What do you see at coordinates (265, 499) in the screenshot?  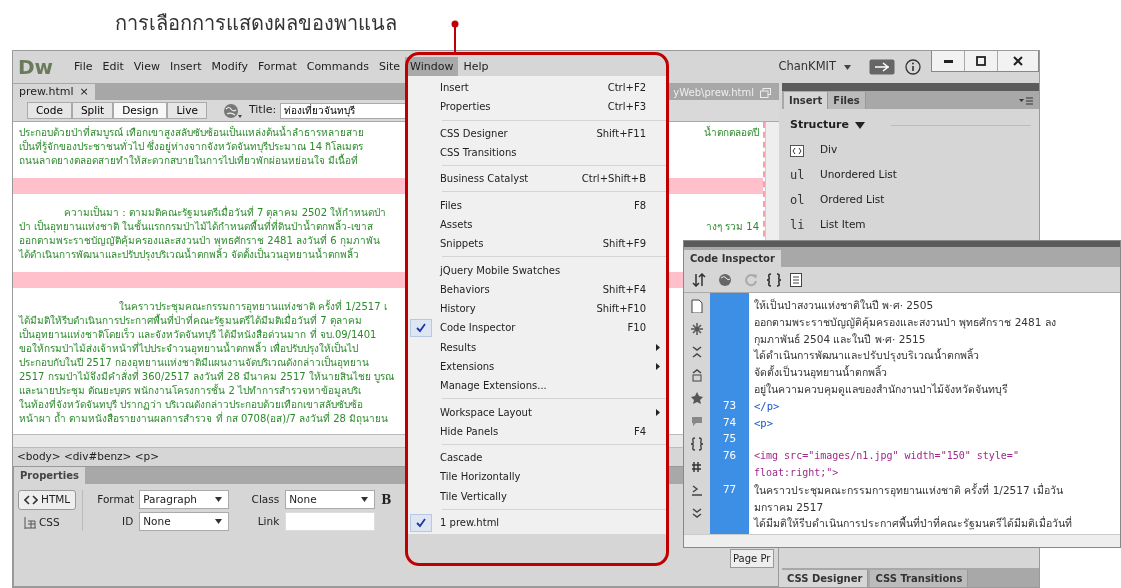 I see `field-label: Class` at bounding box center [265, 499].